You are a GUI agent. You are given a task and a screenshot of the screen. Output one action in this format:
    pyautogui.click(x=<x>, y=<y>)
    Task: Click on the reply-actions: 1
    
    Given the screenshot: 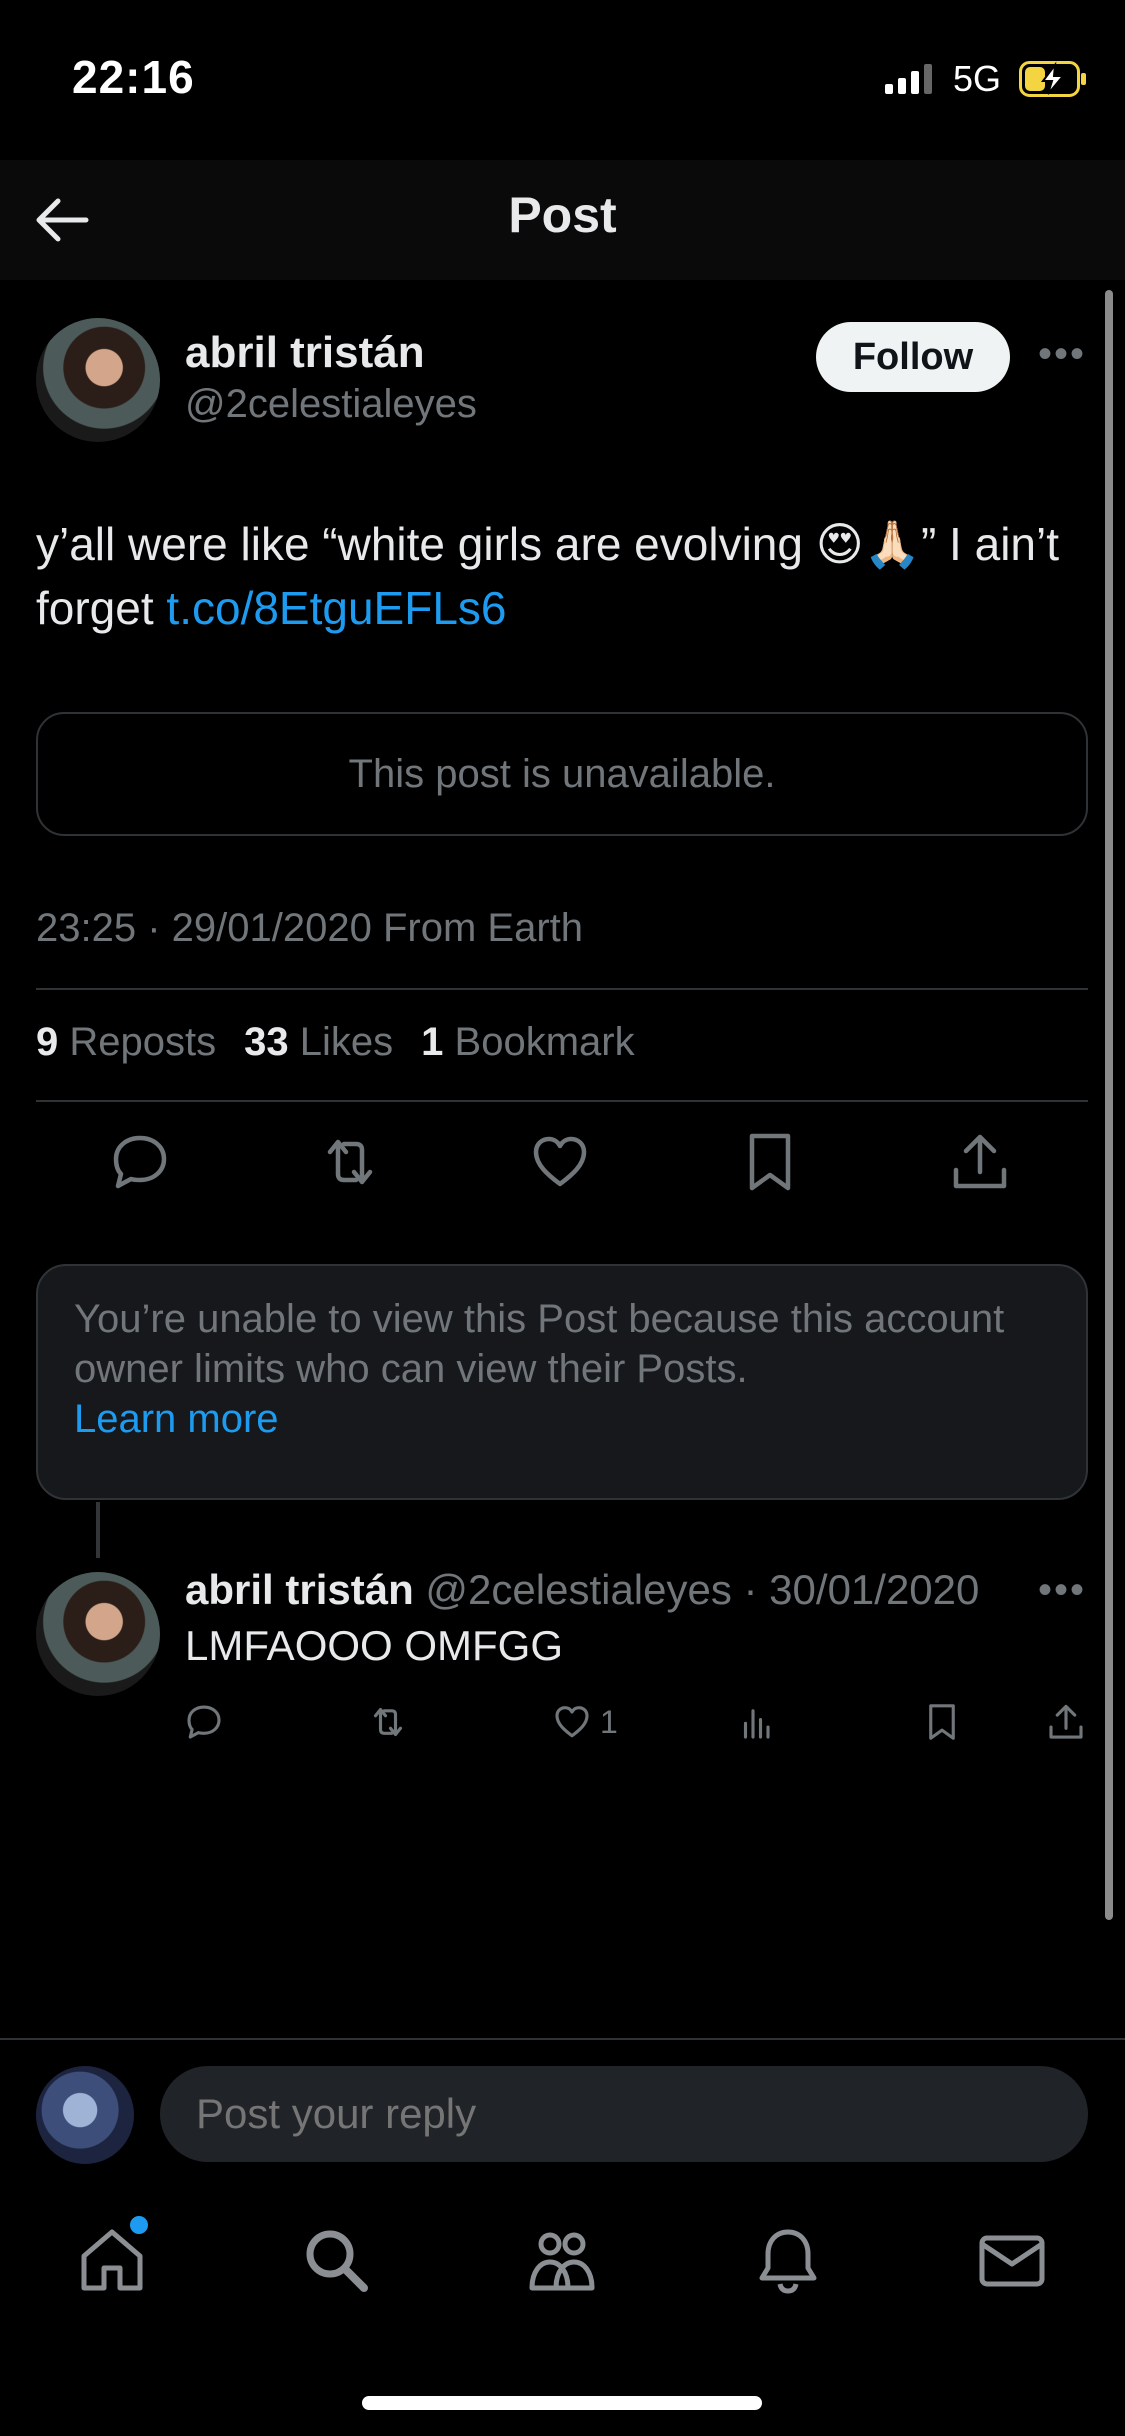 What is the action you would take?
    pyautogui.click(x=562, y=1725)
    